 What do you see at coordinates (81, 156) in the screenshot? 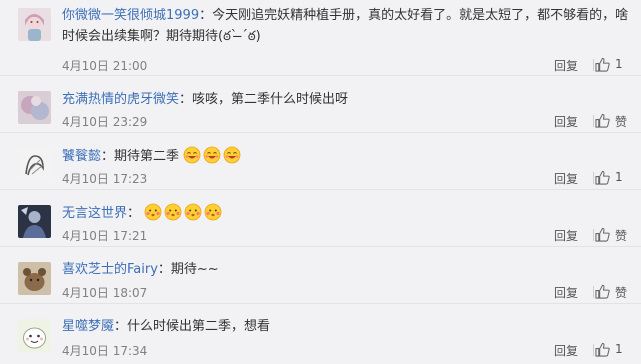
I see `comment-username: 饕餮懿` at bounding box center [81, 156].